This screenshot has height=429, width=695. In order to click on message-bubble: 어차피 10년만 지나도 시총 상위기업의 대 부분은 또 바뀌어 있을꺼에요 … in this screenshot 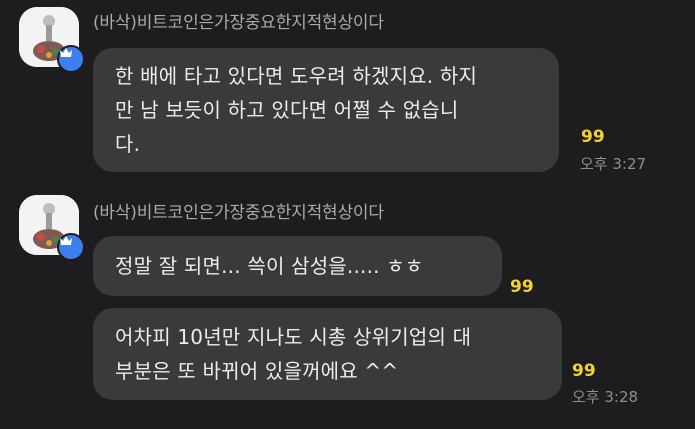, I will do `click(327, 354)`.